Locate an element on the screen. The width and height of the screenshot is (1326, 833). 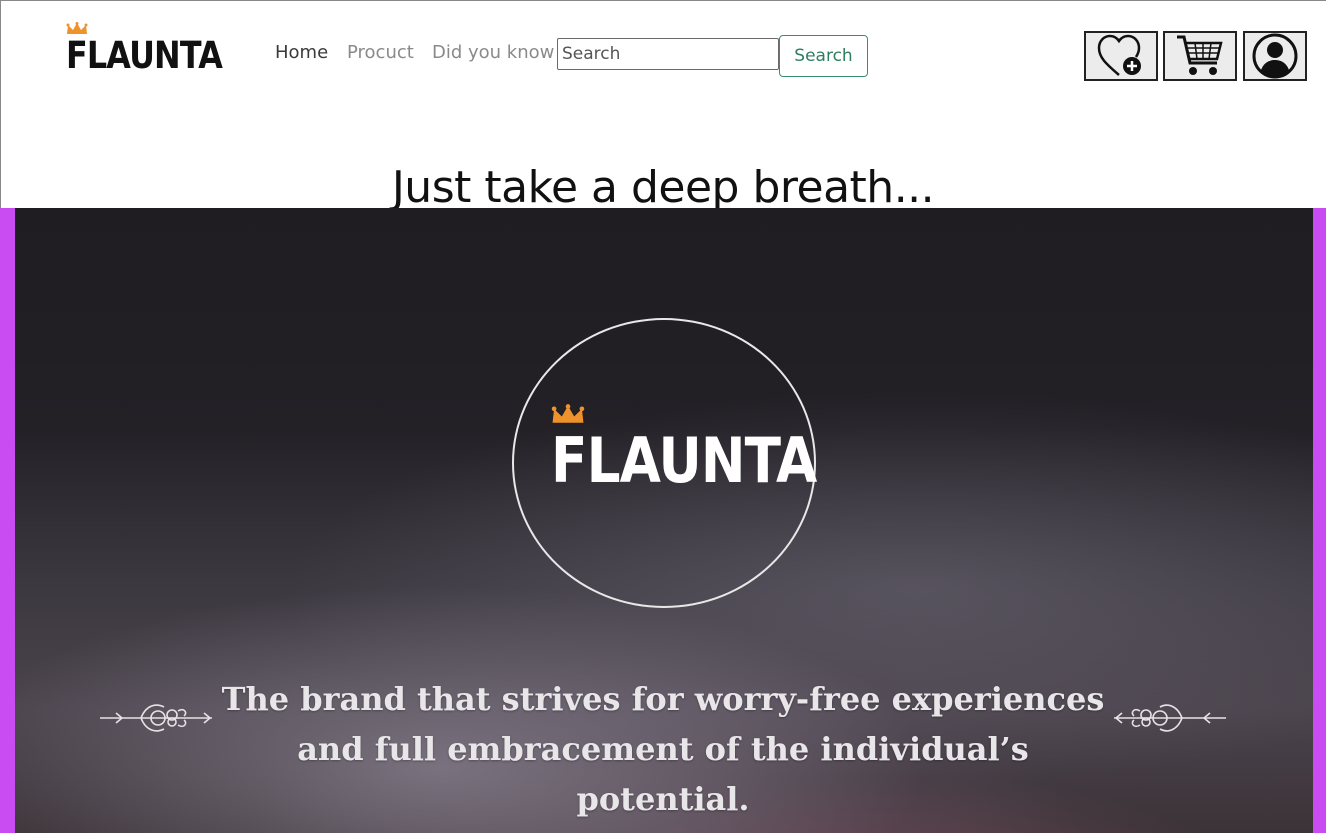
cart-button is located at coordinates (1200, 56).